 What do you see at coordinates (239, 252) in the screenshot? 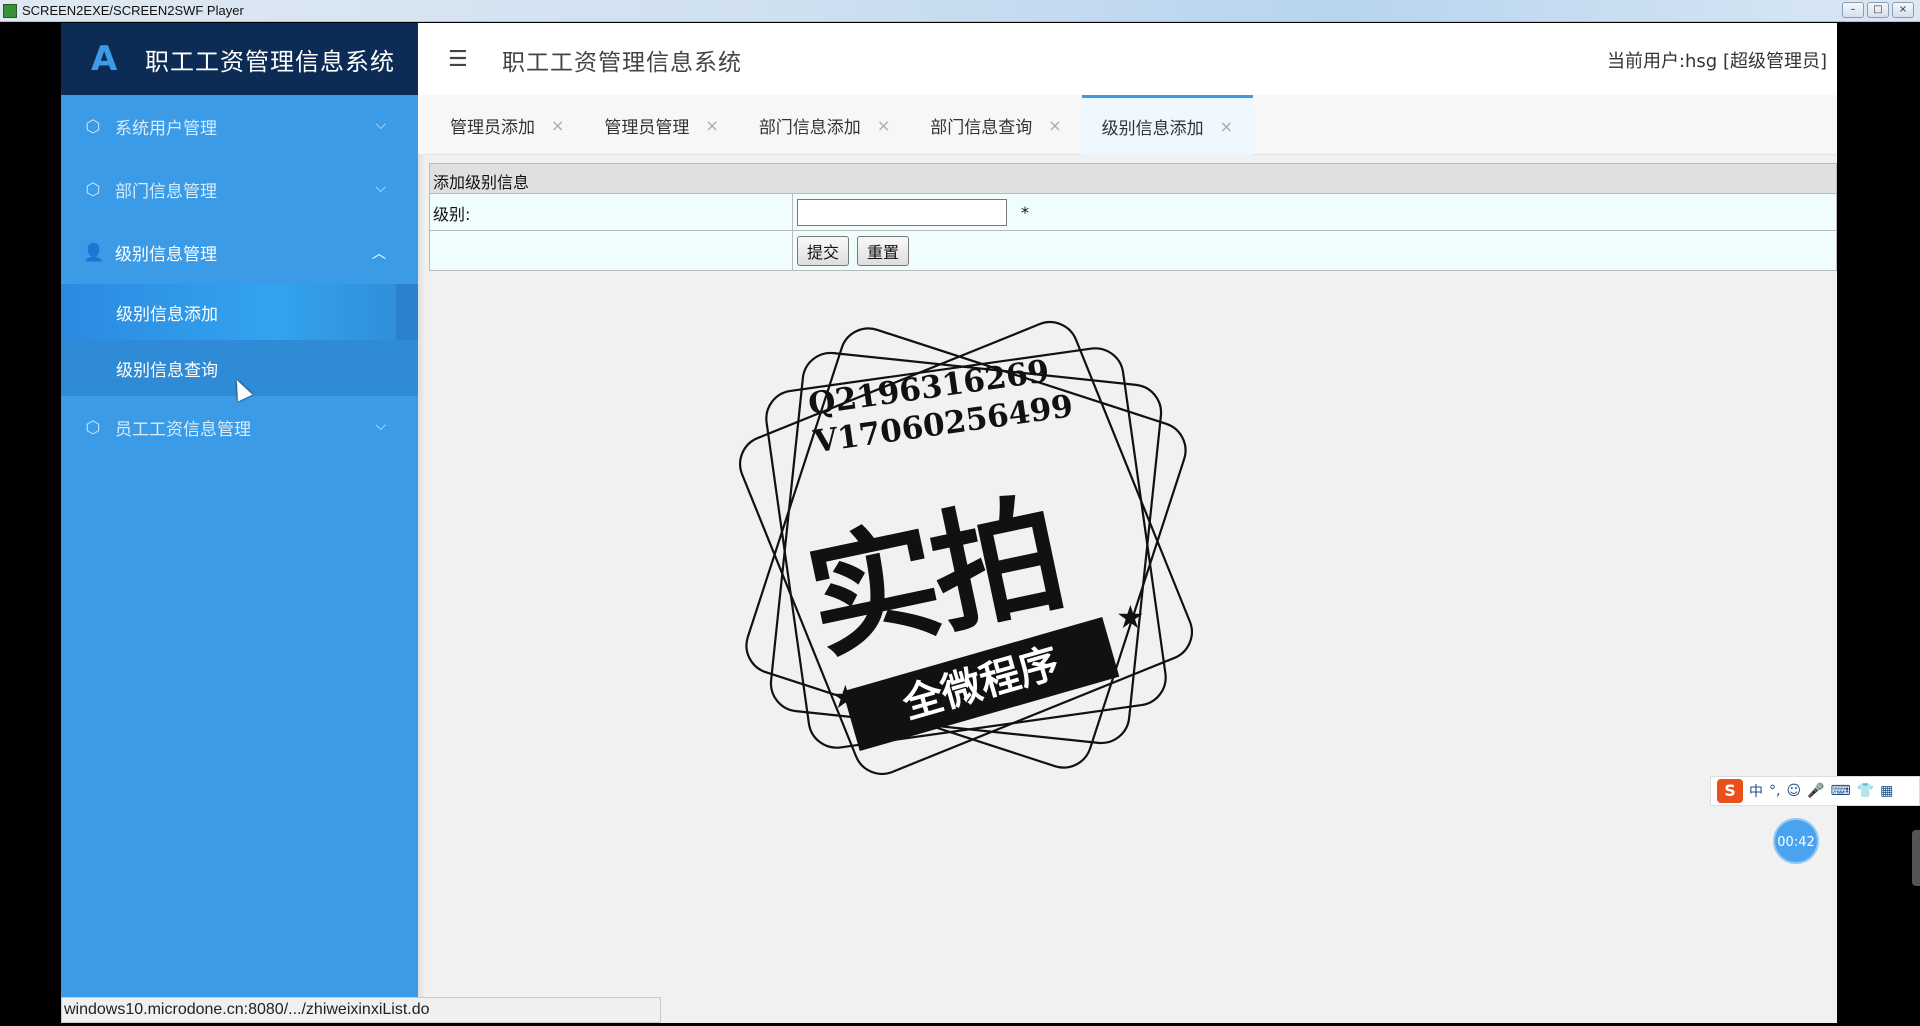
I see `sidebar-item-level: 👤 级别信息管理 ︿` at bounding box center [239, 252].